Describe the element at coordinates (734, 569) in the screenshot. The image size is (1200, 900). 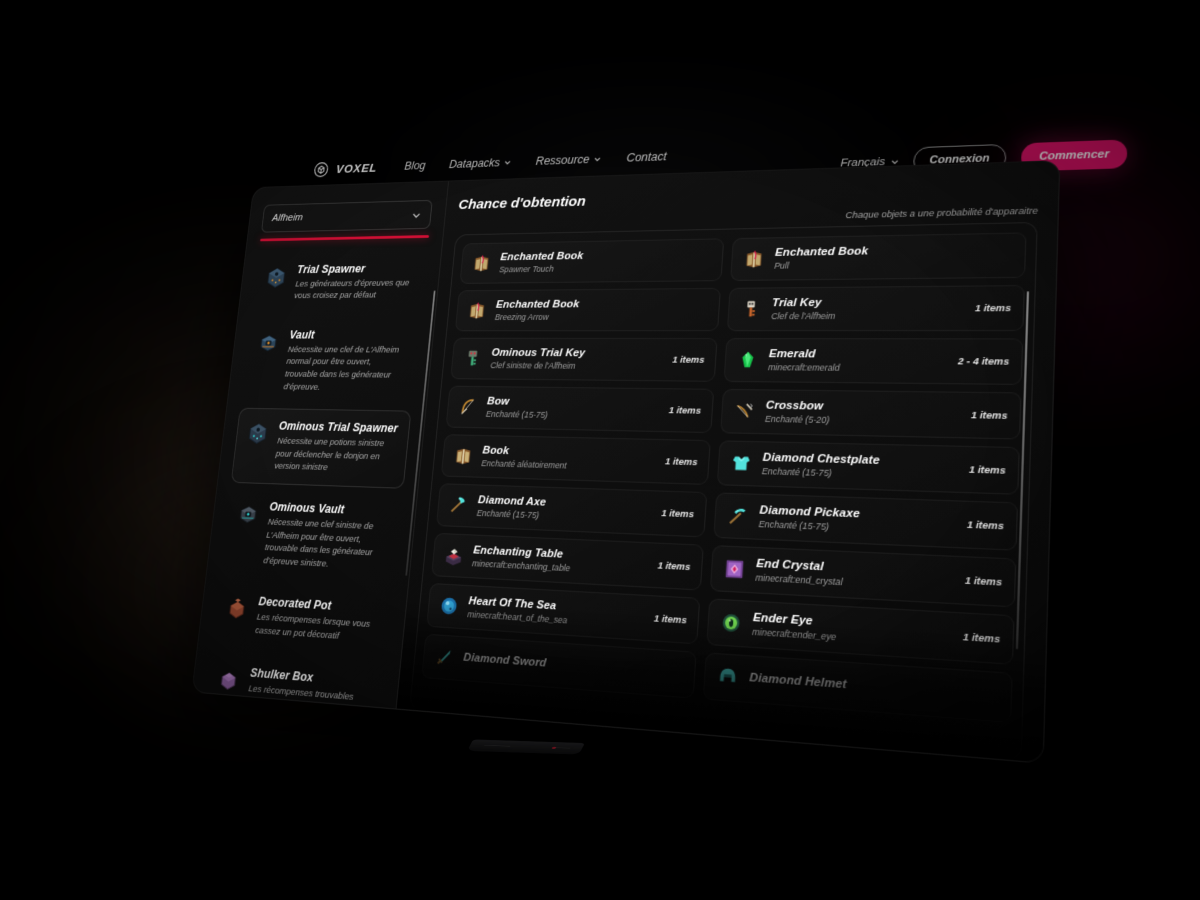
I see `end-crystal-icon` at that location.